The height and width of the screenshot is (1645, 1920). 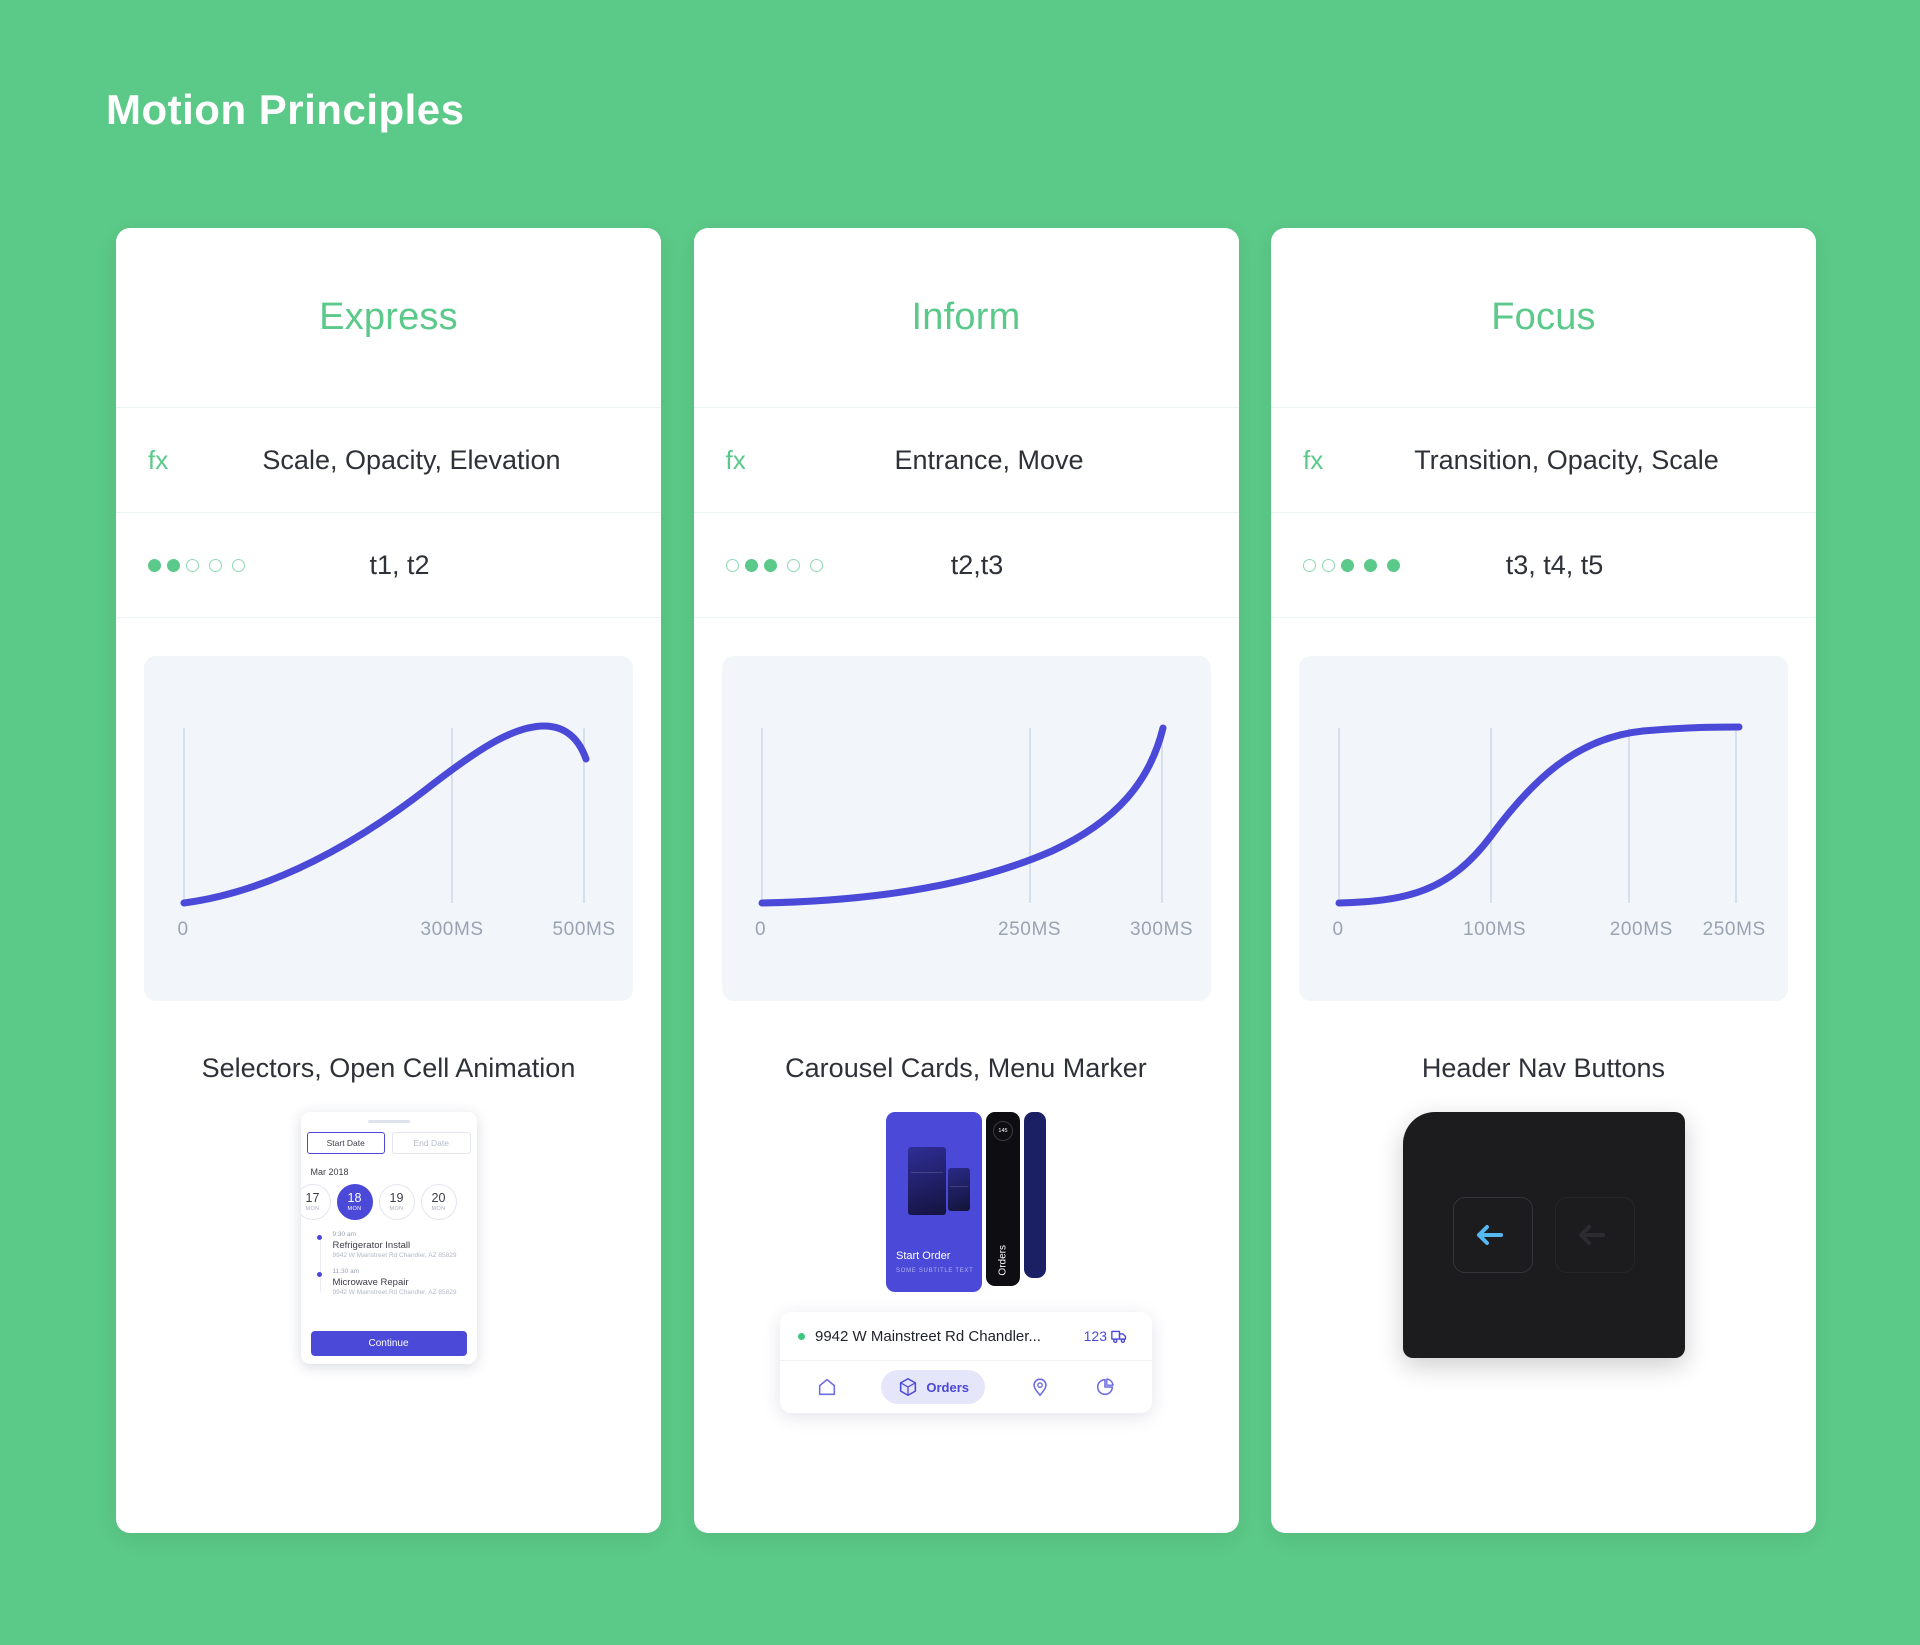 I want to click on tick-label: 300MS, so click(x=1161, y=929).